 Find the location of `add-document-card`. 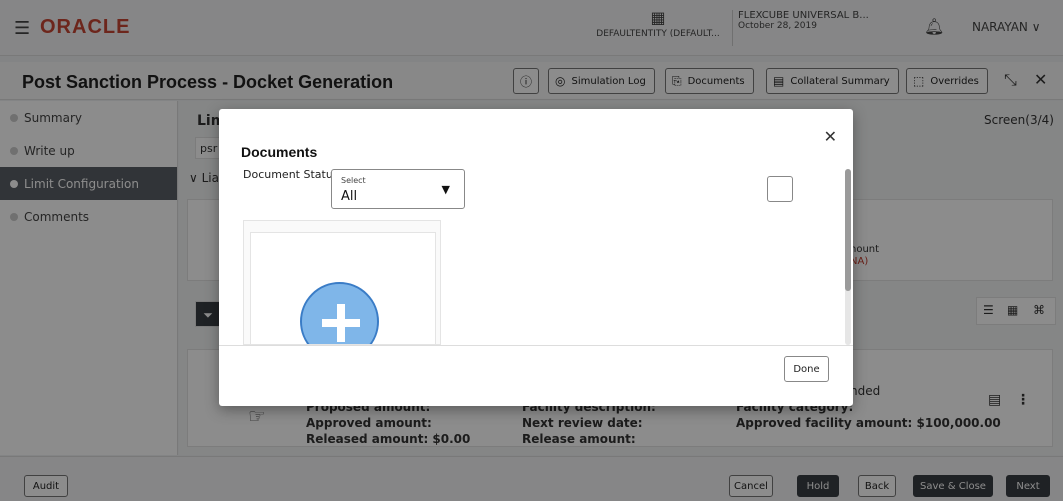

add-document-card is located at coordinates (343, 288).